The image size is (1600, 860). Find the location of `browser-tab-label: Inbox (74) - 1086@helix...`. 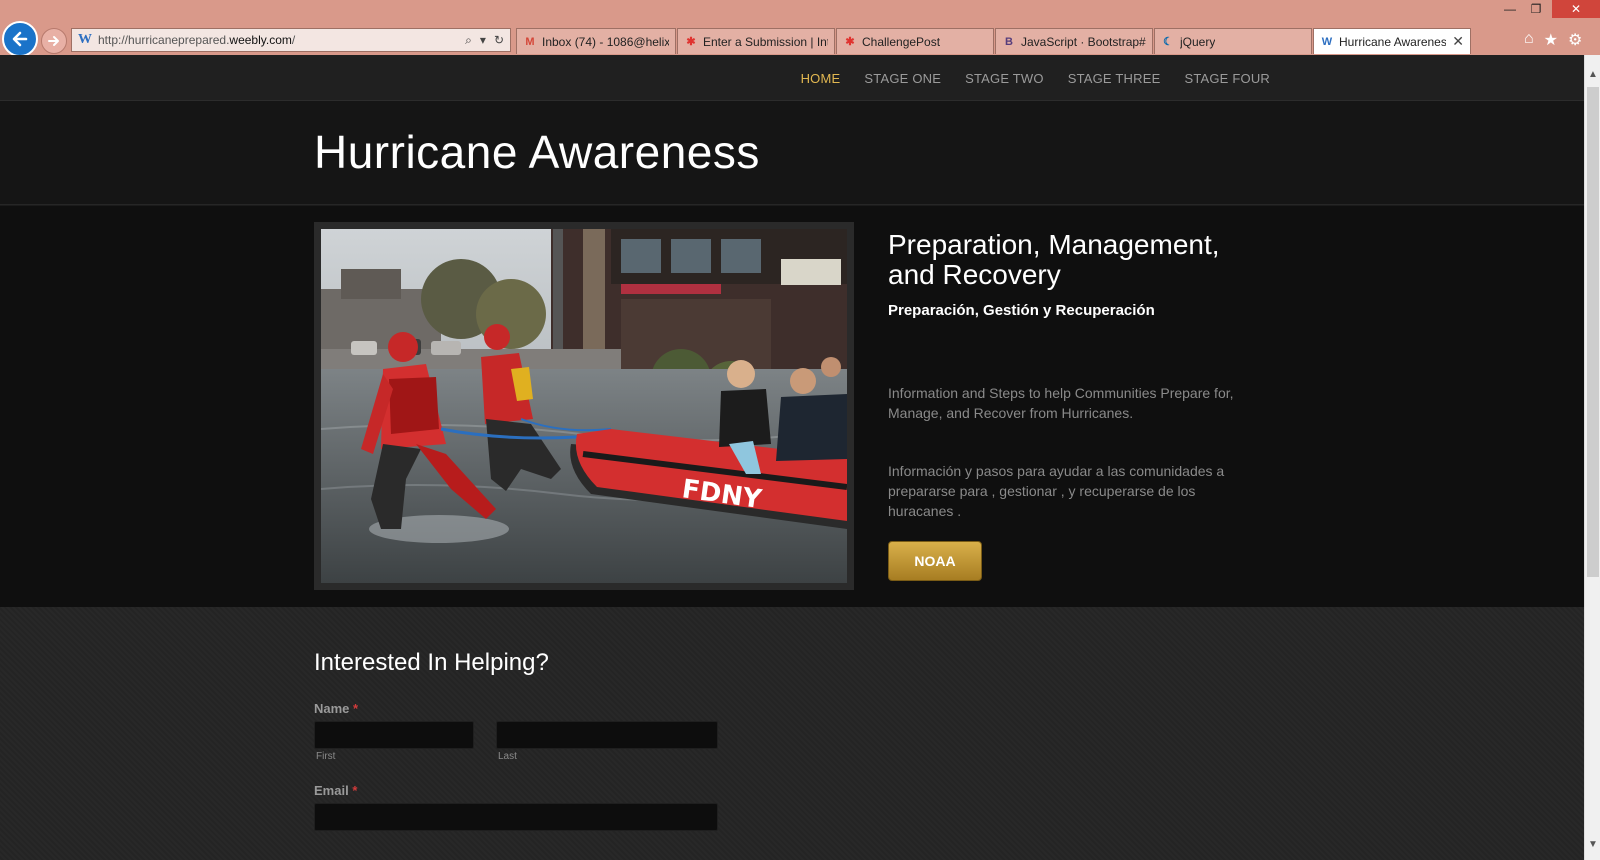

browser-tab-label: Inbox (74) - 1086@helix... is located at coordinates (605, 41).